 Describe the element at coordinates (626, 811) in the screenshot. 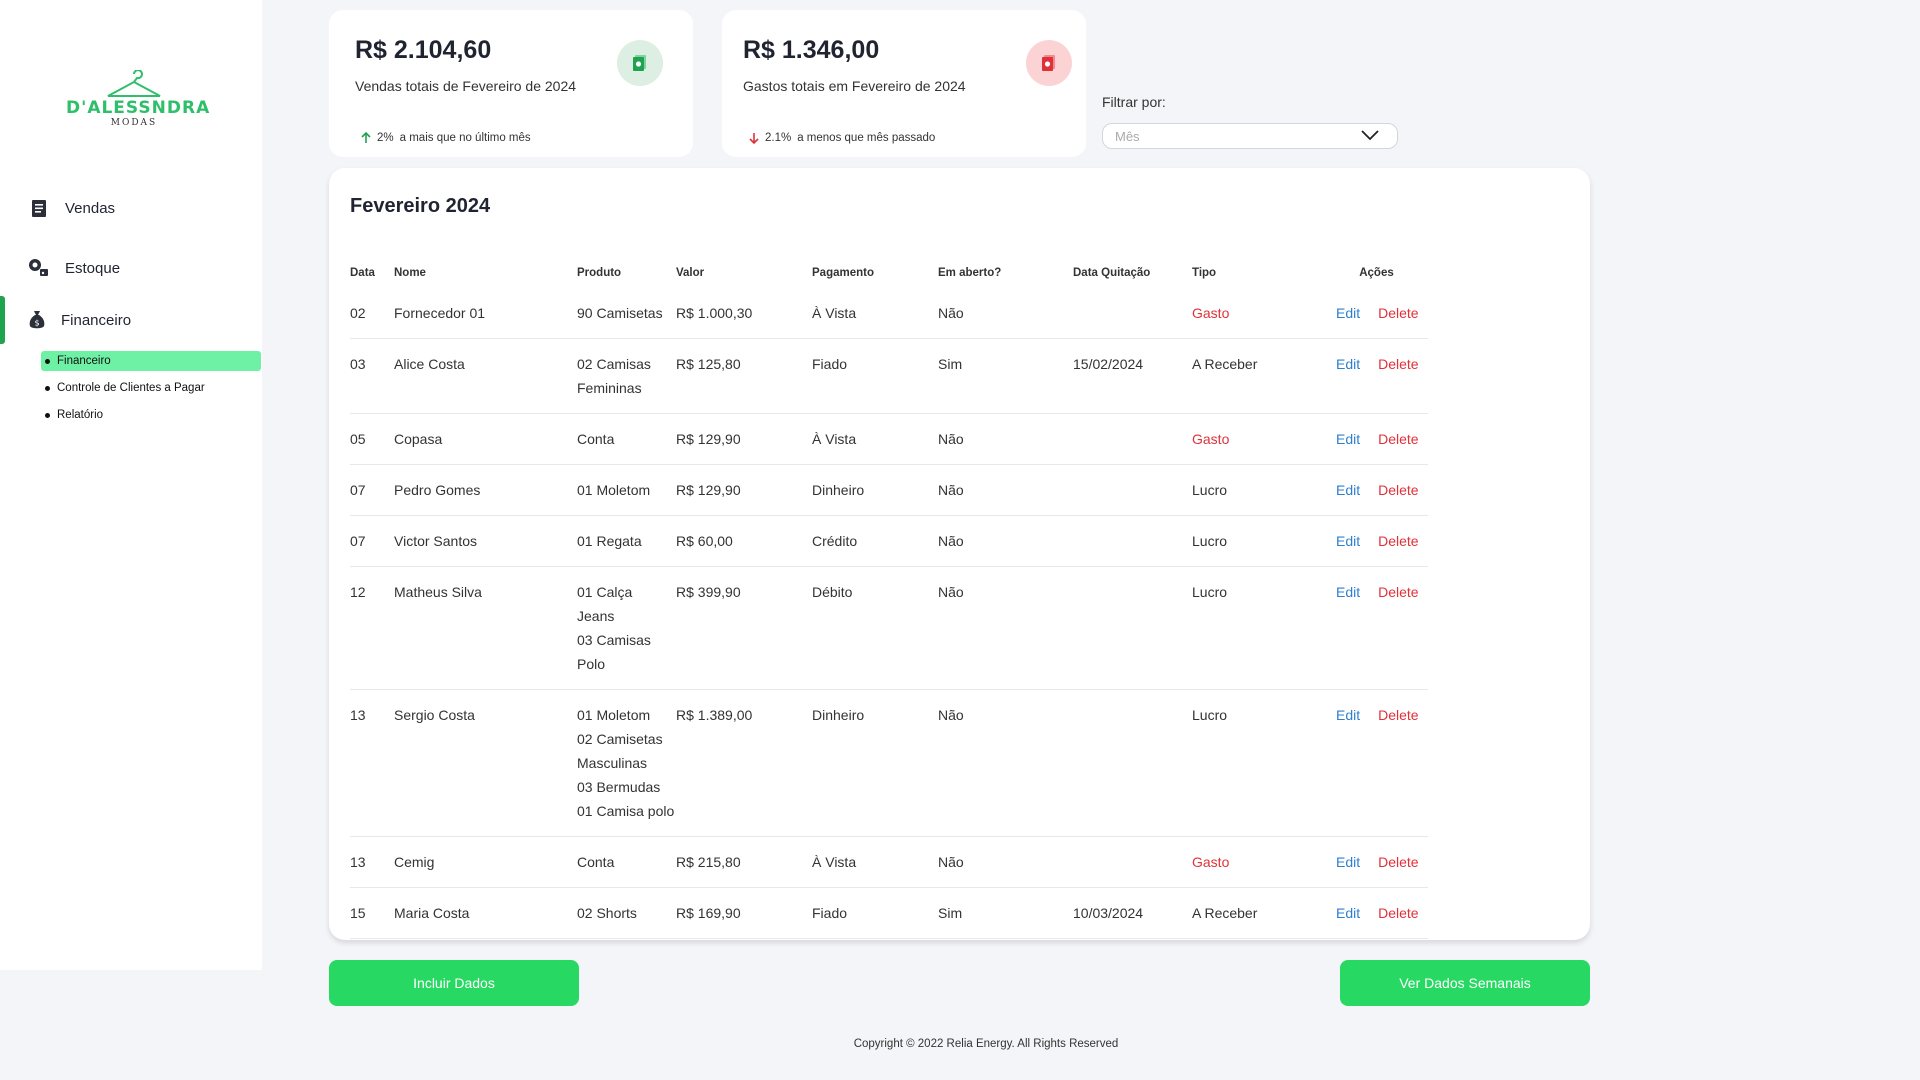

I see `product-line: 01 Camisa polo` at that location.